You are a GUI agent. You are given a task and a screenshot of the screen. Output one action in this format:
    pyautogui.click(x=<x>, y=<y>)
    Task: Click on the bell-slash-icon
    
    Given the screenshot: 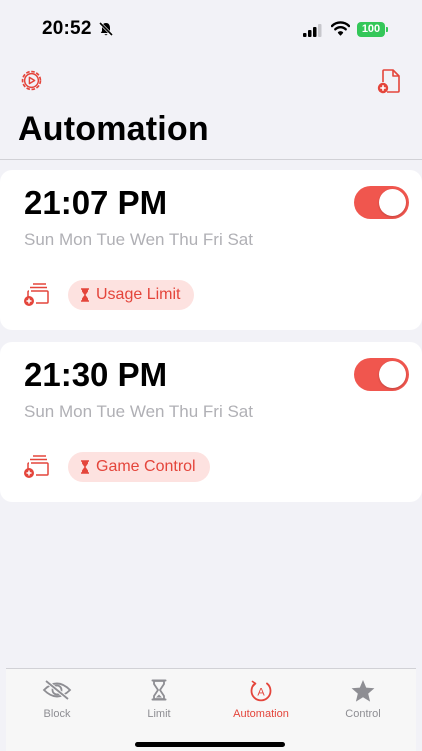 What is the action you would take?
    pyautogui.click(x=106, y=31)
    